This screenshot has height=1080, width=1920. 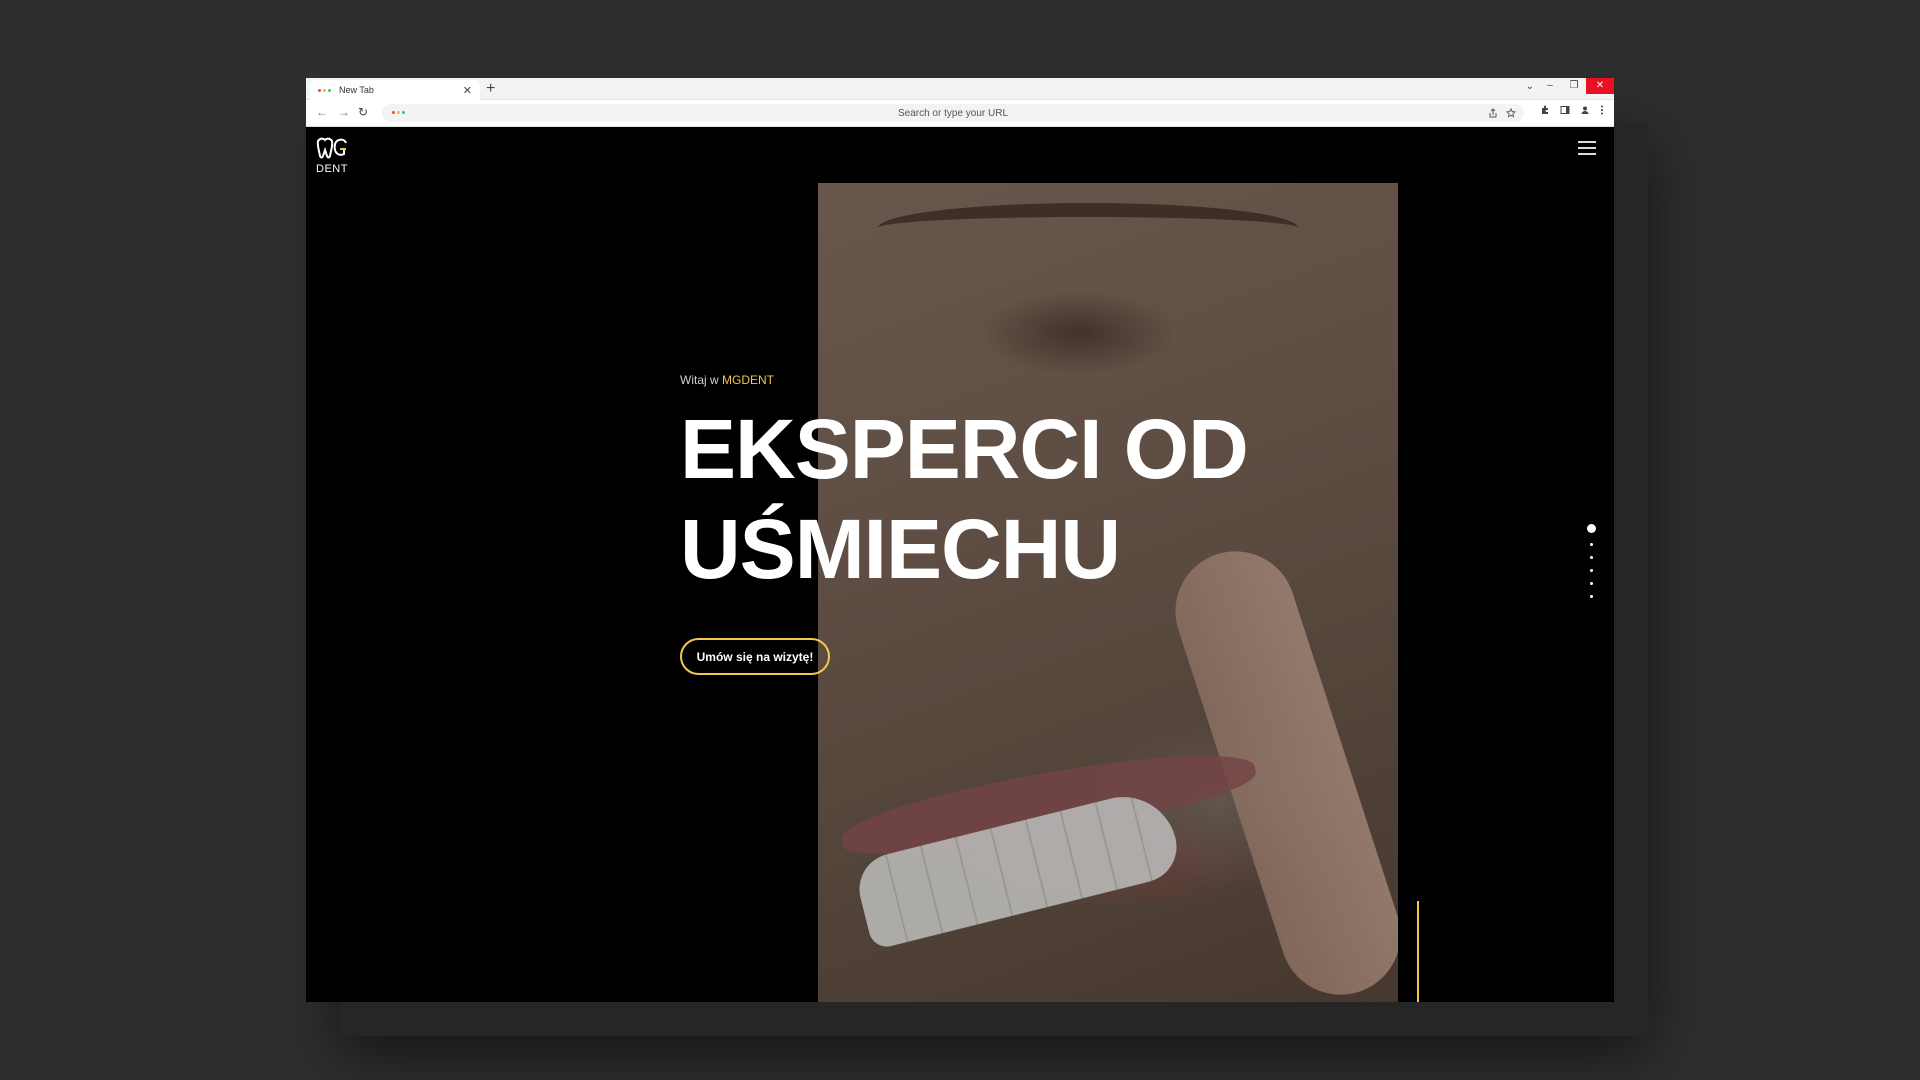 What do you see at coordinates (1530, 86) in the screenshot?
I see `tab-search-icon: ⌄` at bounding box center [1530, 86].